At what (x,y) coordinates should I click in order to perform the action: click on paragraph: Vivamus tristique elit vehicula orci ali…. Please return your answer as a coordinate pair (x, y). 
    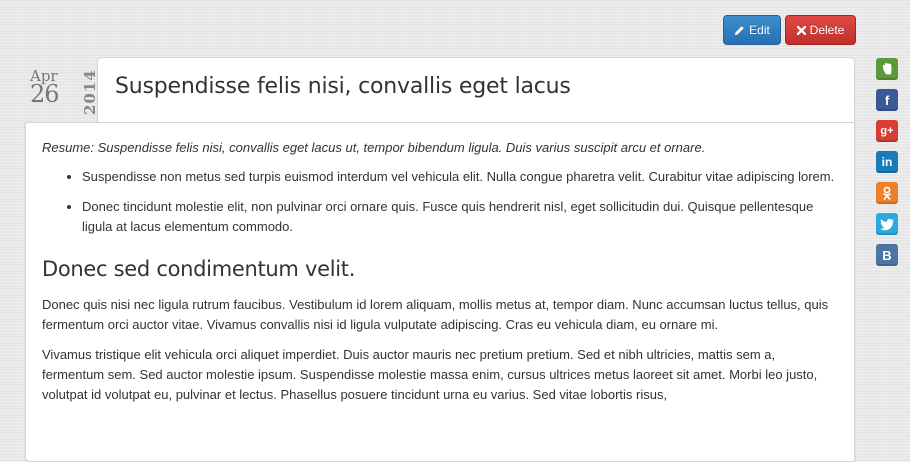
    Looking at the image, I should click on (430, 374).